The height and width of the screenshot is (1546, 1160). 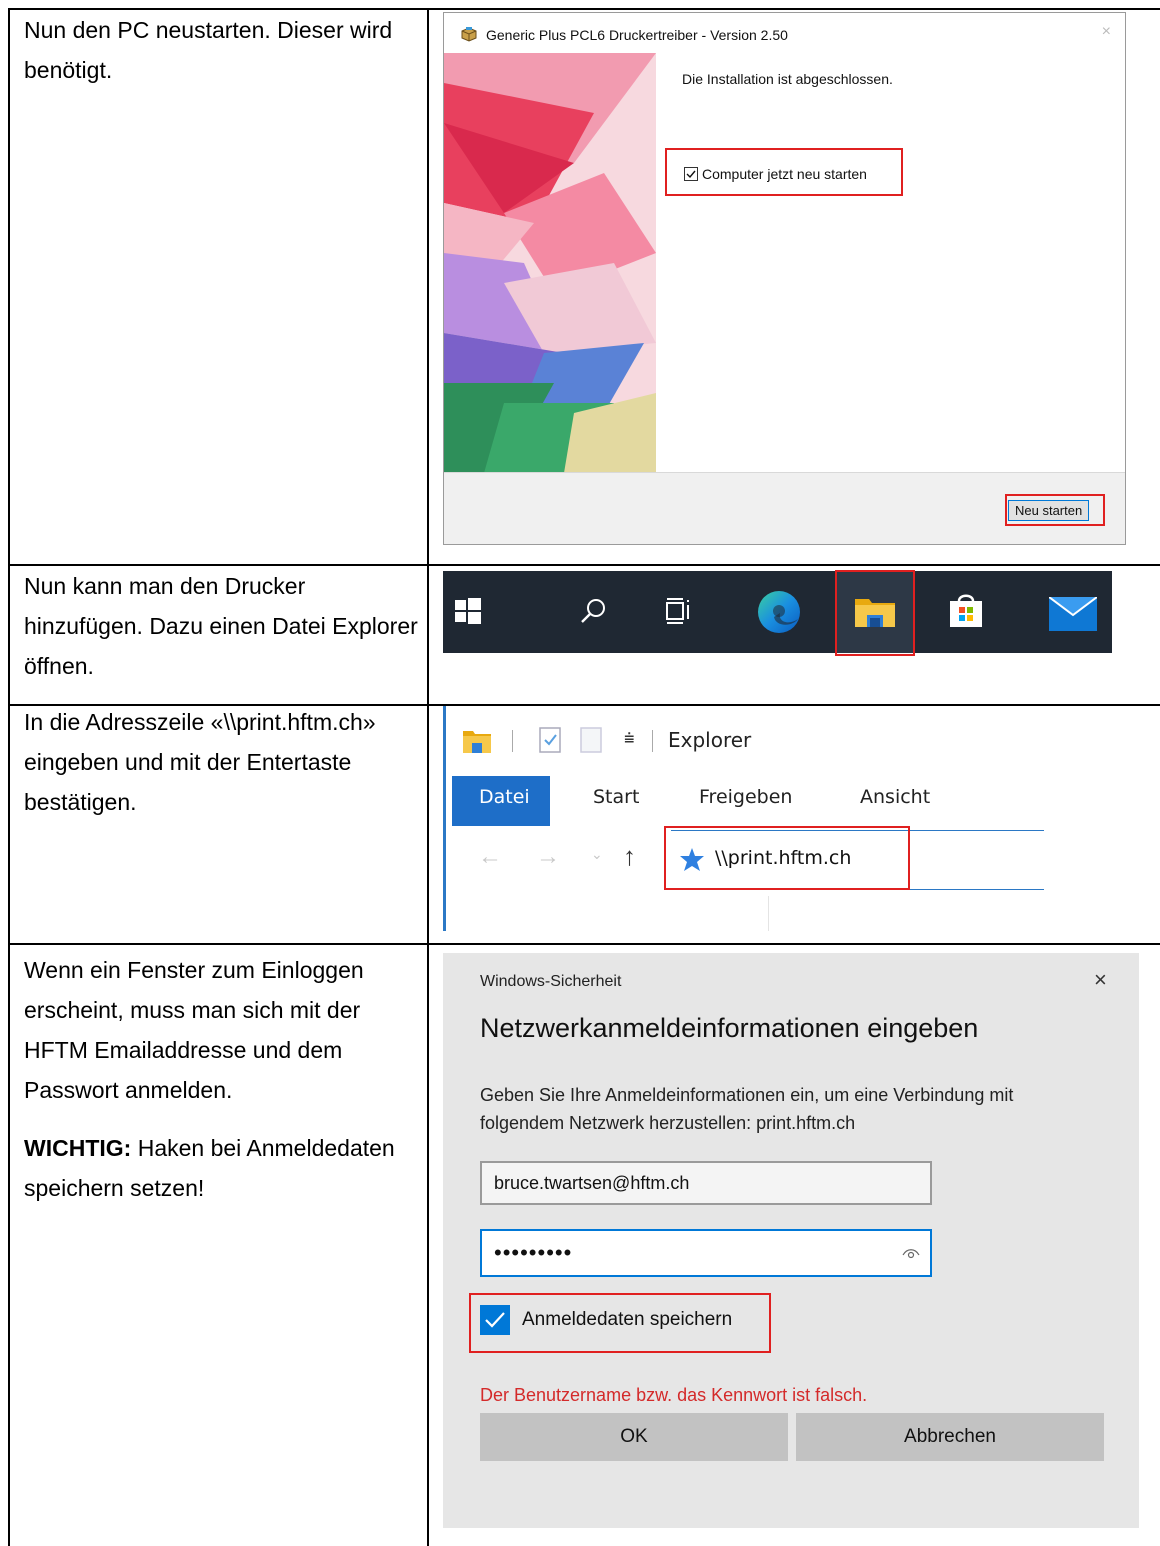 I want to click on search-icon, so click(x=593, y=611).